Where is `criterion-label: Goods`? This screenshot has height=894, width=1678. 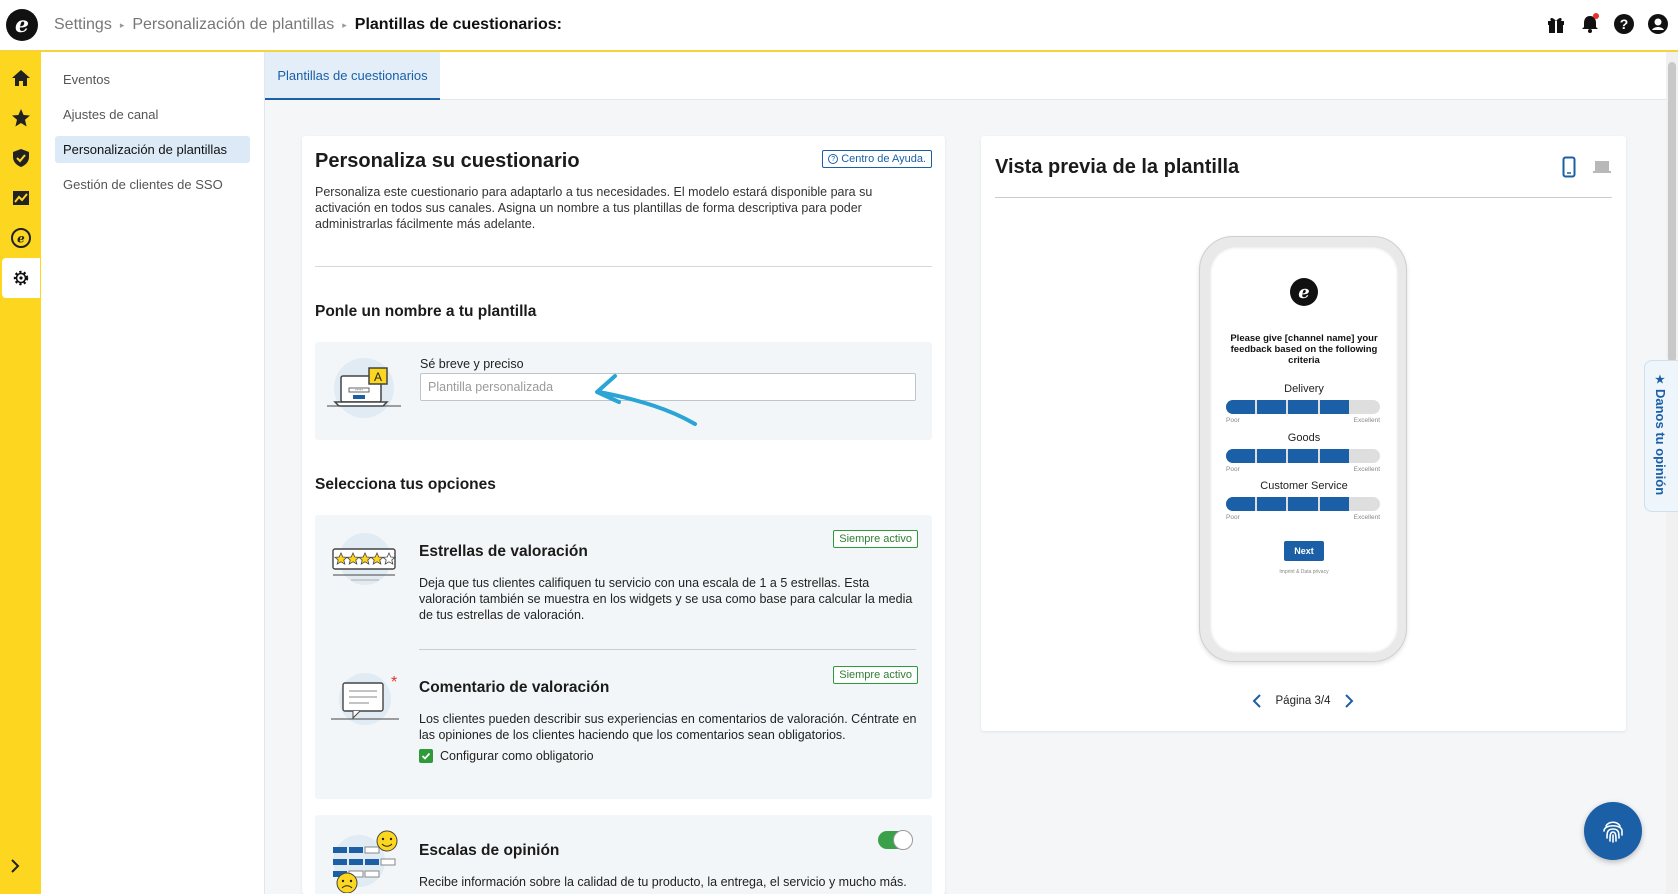
criterion-label: Goods is located at coordinates (1304, 438).